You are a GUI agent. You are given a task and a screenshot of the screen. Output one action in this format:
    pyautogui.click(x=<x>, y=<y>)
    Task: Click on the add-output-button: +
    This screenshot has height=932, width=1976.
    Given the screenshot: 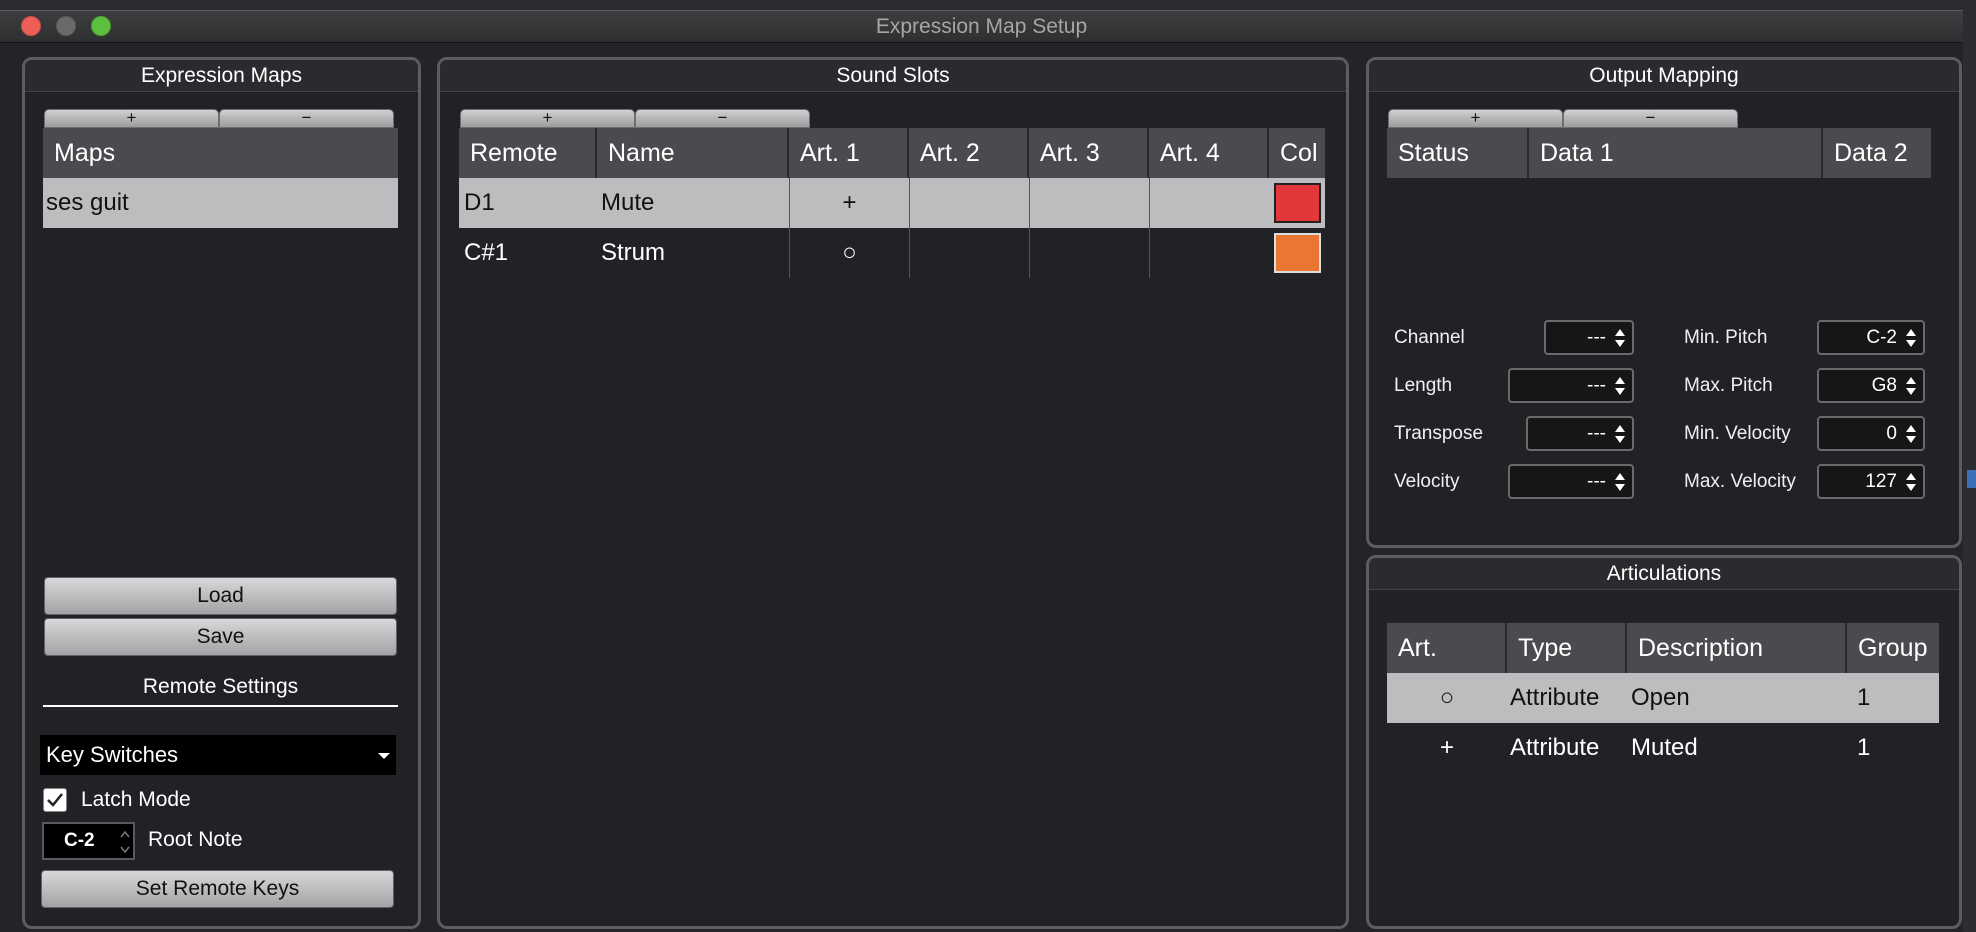 What is the action you would take?
    pyautogui.click(x=1475, y=118)
    